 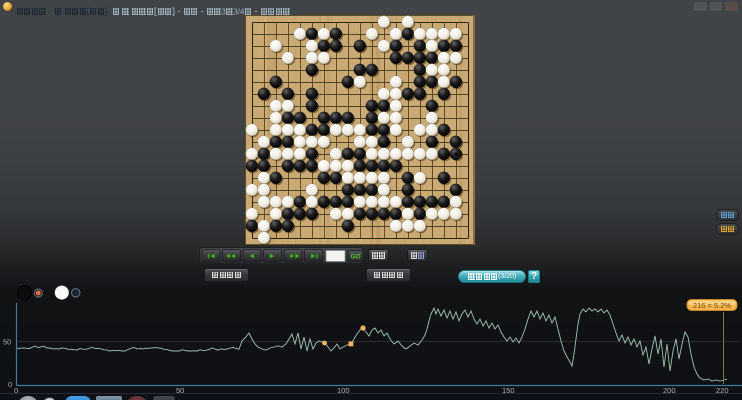 I want to click on svg-text: 200, so click(x=669, y=389).